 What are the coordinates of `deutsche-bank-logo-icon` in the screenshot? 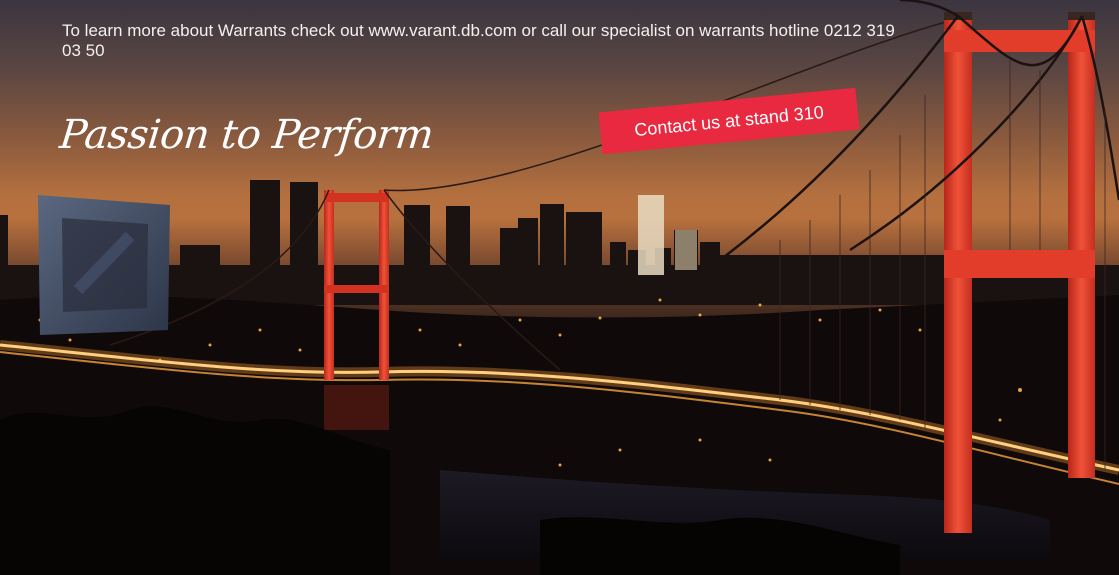 It's located at (104, 265).